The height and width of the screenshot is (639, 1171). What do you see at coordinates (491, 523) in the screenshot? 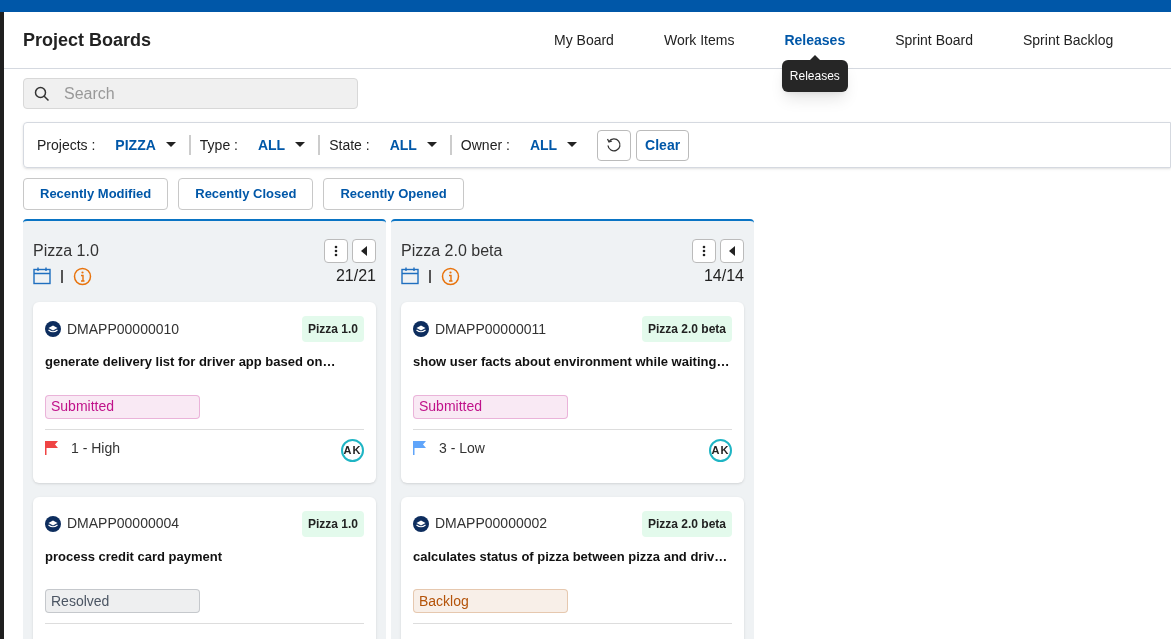
I see `item-id: DMAPP00000002` at bounding box center [491, 523].